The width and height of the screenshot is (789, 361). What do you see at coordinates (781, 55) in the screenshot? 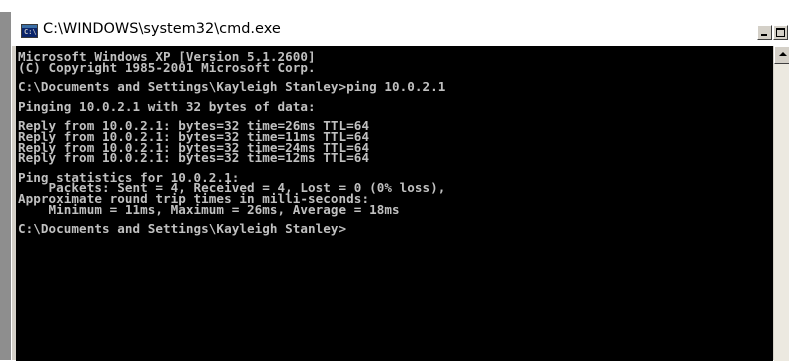
I see `scroll-up-button` at bounding box center [781, 55].